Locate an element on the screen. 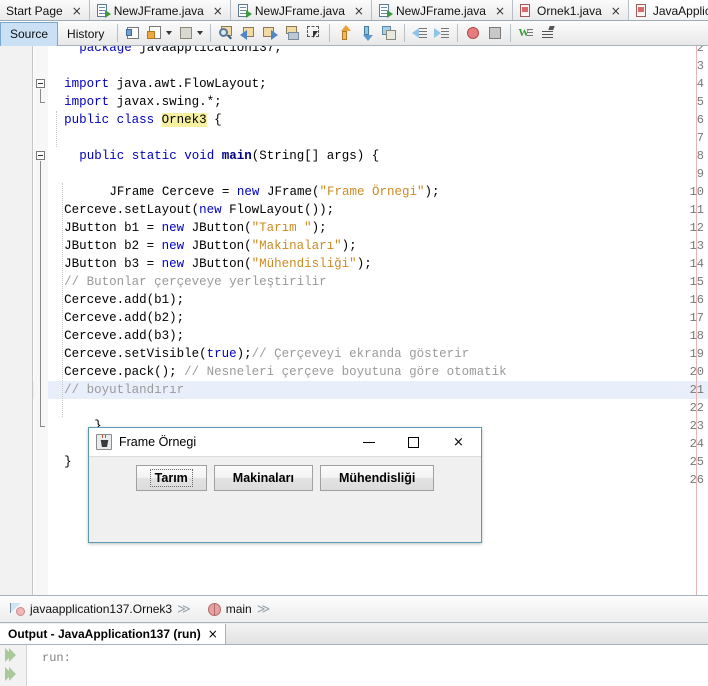 The height and width of the screenshot is (686, 708). editor-tab-label: JavaApplication136.java is located at coordinates (680, 10).